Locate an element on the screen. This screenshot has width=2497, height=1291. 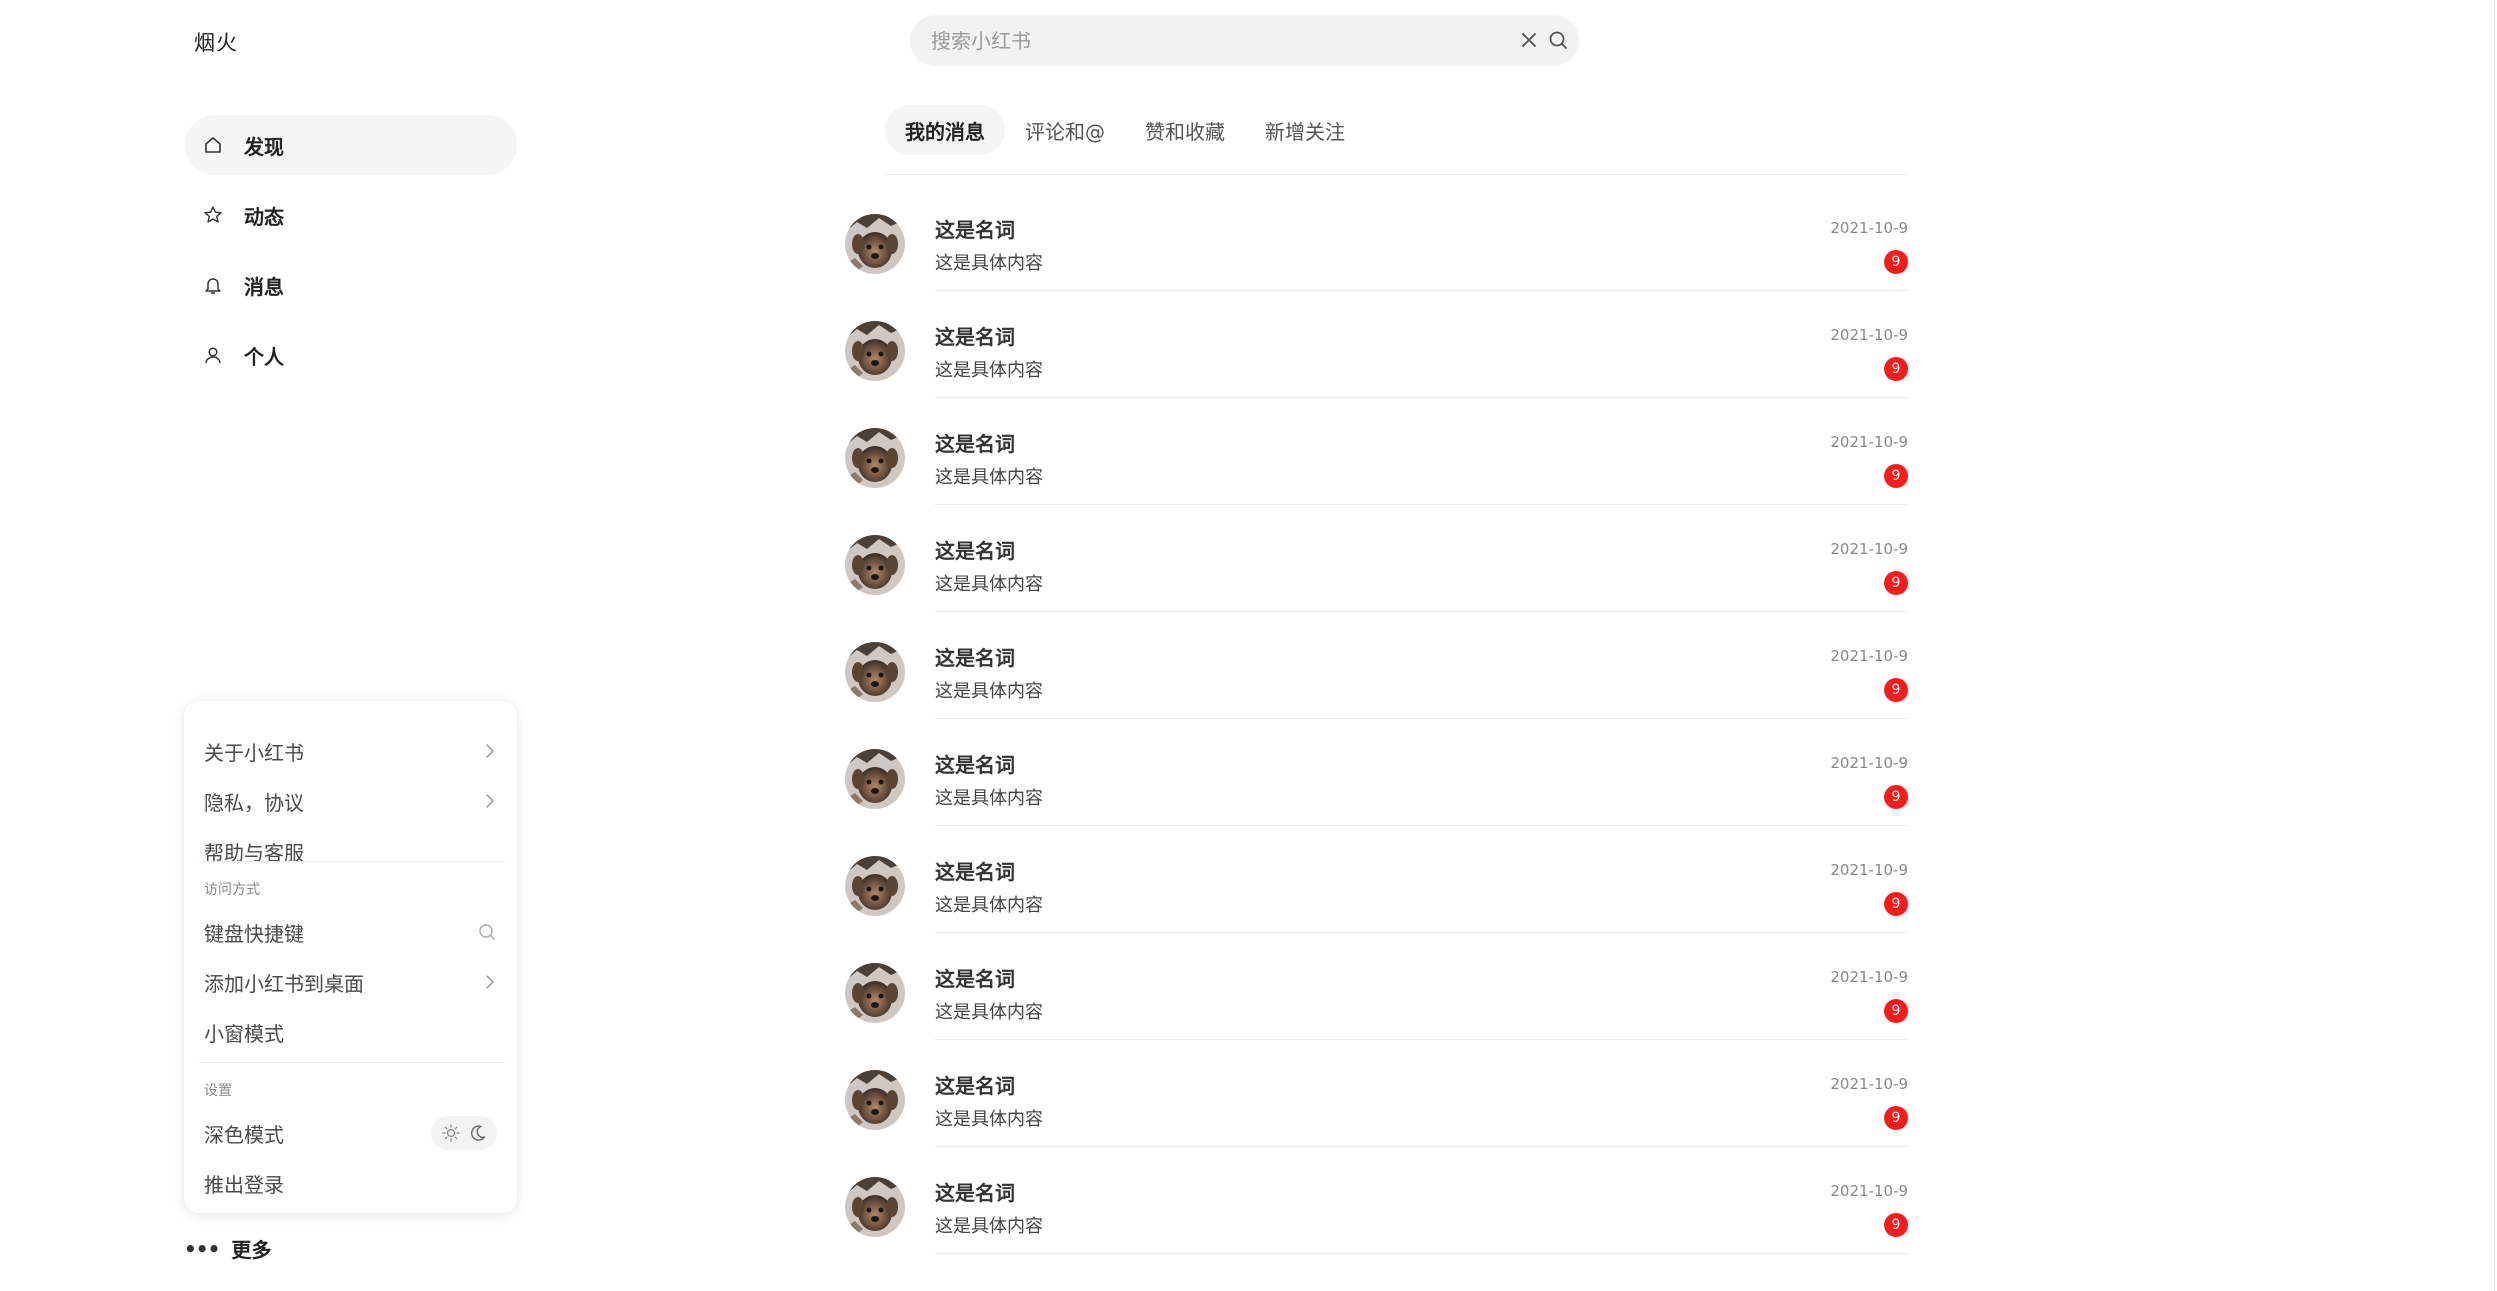
more-dots-icon: ••• is located at coordinates (202, 1248).